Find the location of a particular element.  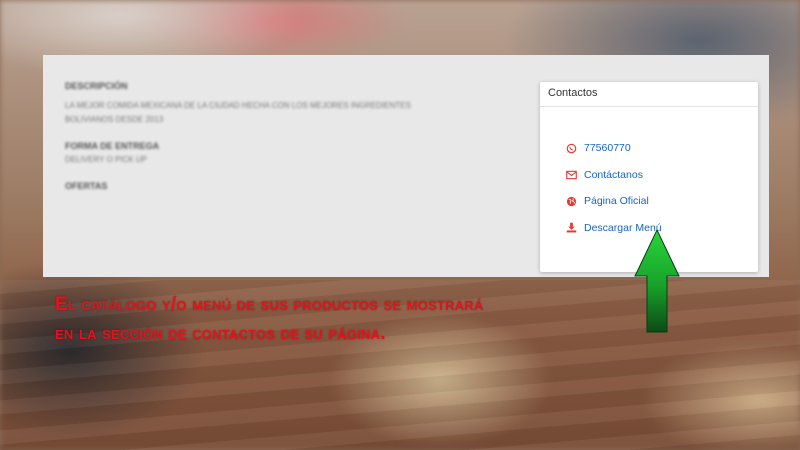

delivery-title: FORMA DE ENTREGA is located at coordinates (112, 146).